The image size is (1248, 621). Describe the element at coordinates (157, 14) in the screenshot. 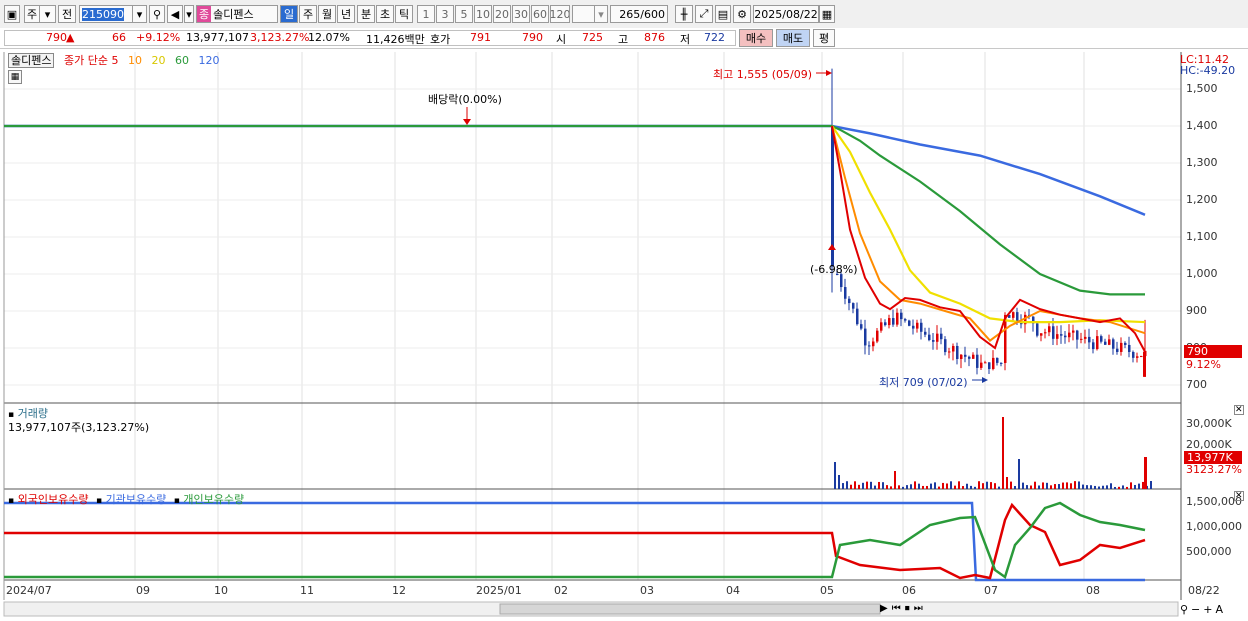

I see `search-icon: ⚲` at that location.